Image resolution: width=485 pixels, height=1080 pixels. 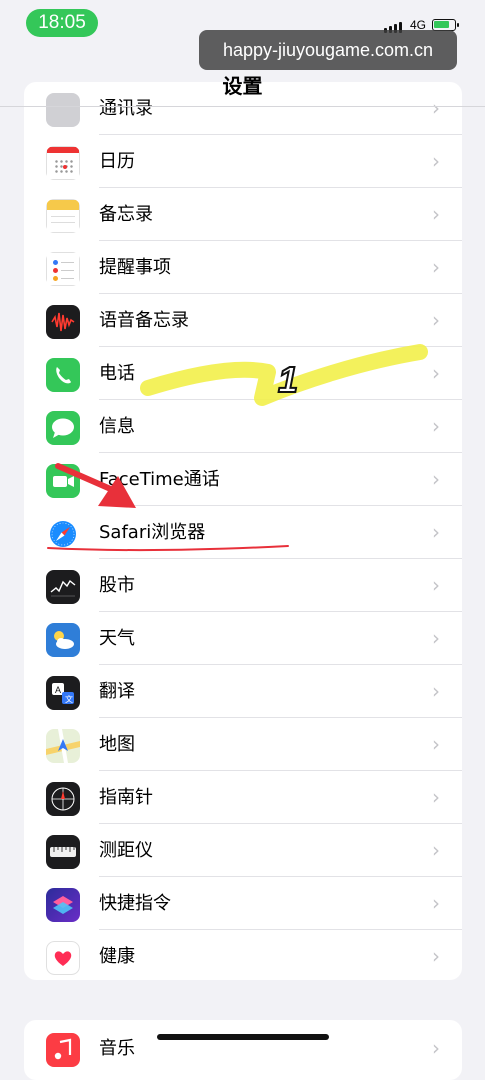 What do you see at coordinates (243, 426) in the screenshot?
I see `settings-row: 信息 ›` at bounding box center [243, 426].